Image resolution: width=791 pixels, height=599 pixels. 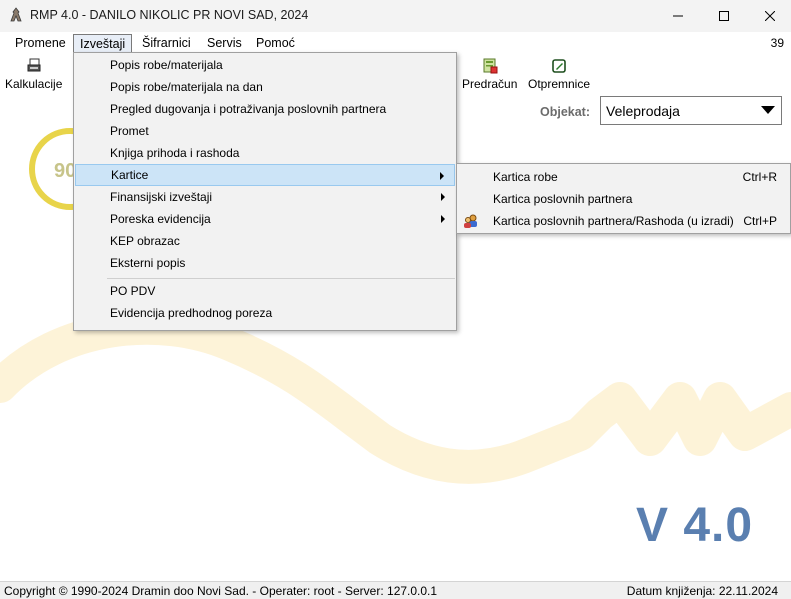 What do you see at coordinates (777, 43) in the screenshot?
I see `menu-count: 39` at bounding box center [777, 43].